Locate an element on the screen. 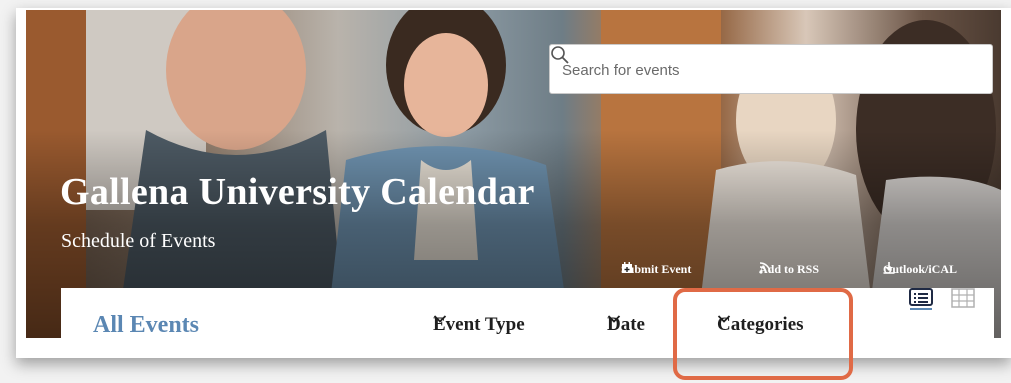  download-icon is located at coordinates (889, 268).